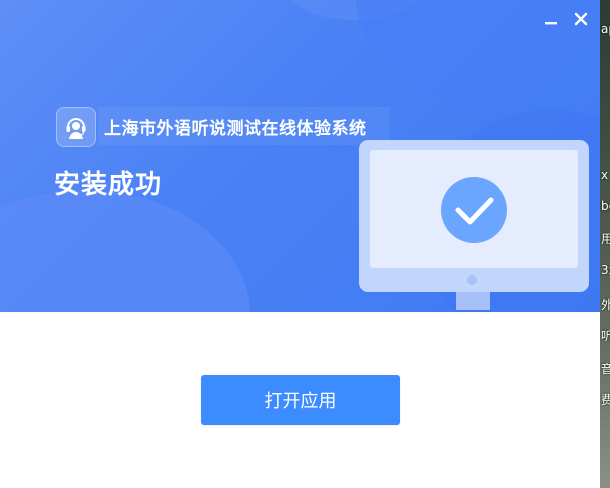 The width and height of the screenshot is (610, 488). I want to click on open-app-button: 打开应用, so click(300, 400).